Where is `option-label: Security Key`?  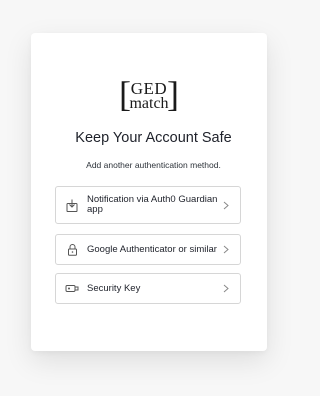
option-label: Security Key is located at coordinates (114, 288).